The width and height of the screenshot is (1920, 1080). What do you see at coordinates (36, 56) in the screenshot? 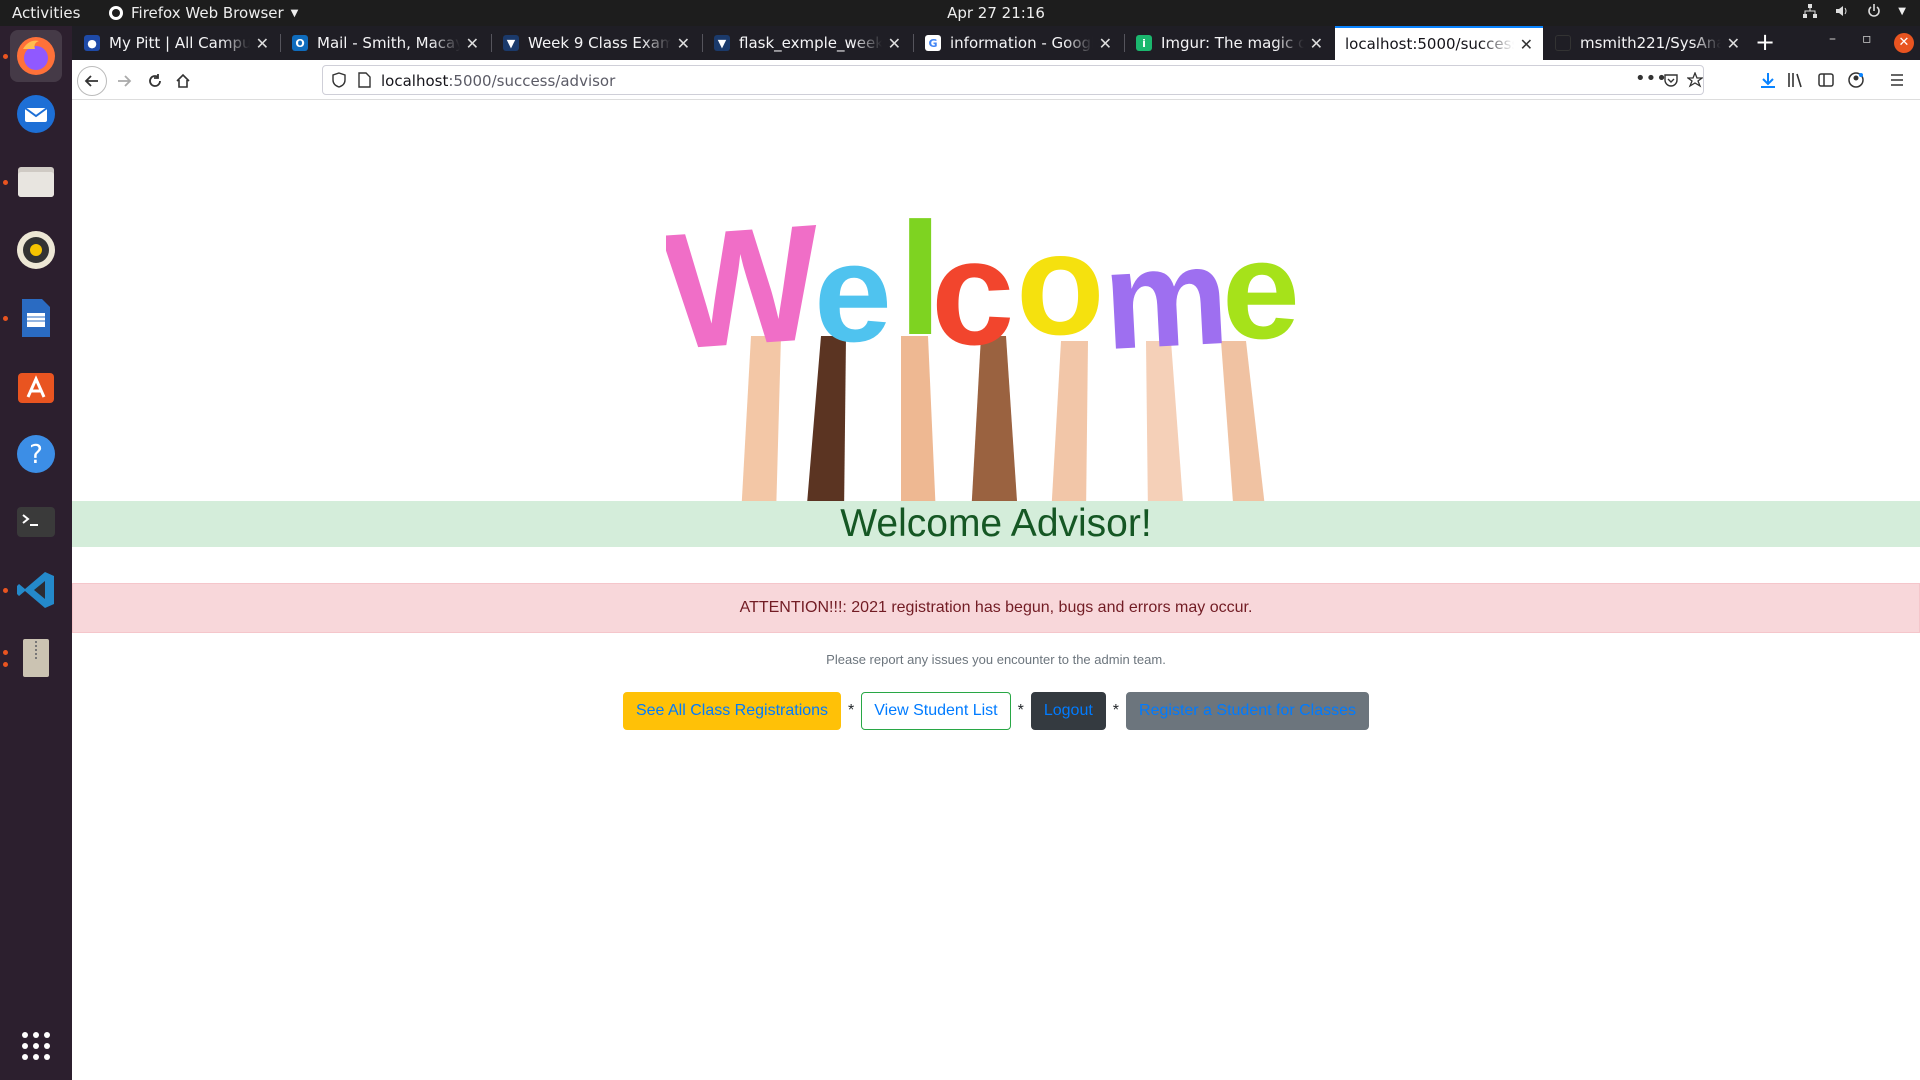
I see `dock-firefox` at bounding box center [36, 56].